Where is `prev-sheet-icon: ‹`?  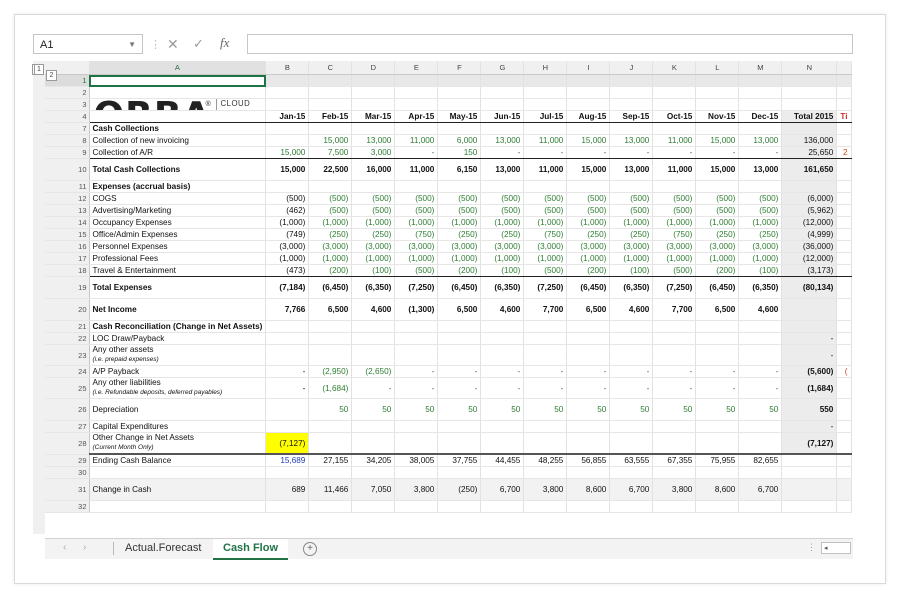
prev-sheet-icon: ‹ is located at coordinates (64, 547).